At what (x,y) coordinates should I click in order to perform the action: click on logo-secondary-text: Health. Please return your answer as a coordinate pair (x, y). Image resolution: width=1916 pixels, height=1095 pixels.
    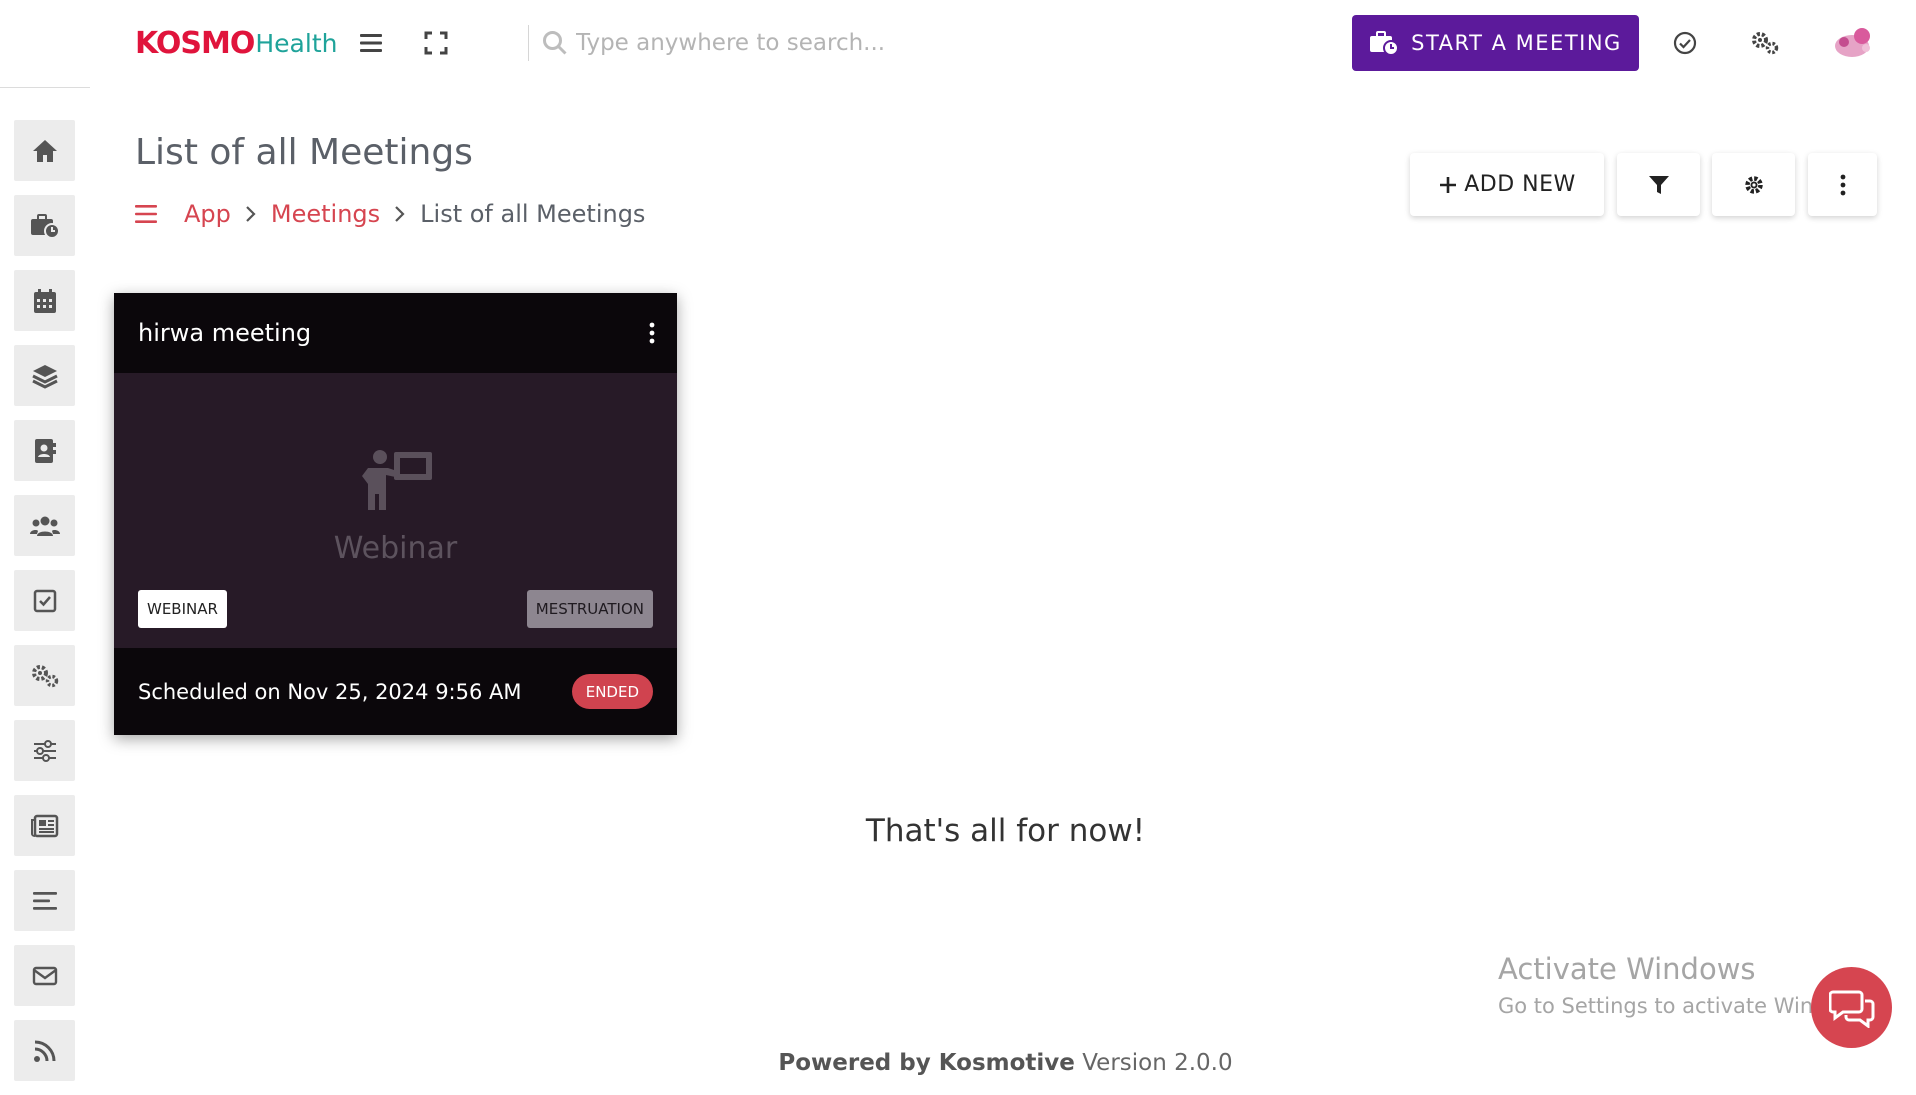
    Looking at the image, I should click on (296, 43).